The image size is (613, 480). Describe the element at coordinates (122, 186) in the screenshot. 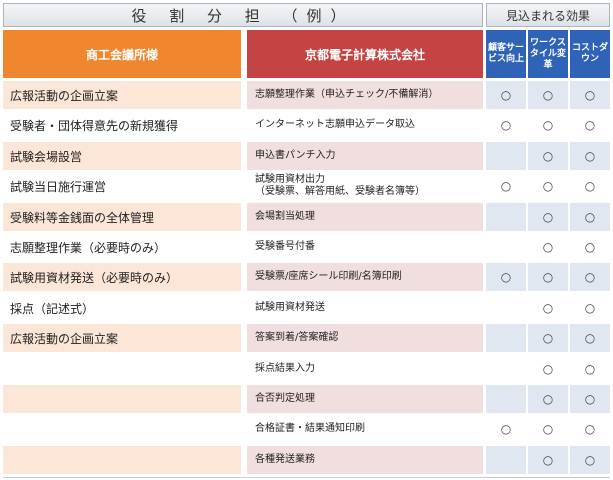

I see `client-task-row: 試験当日施行運営` at that location.